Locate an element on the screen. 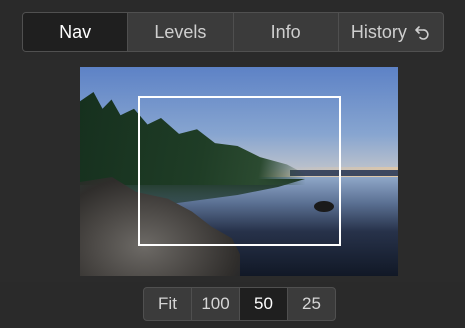 The height and width of the screenshot is (328, 465). tab-info: Info is located at coordinates (285, 32).